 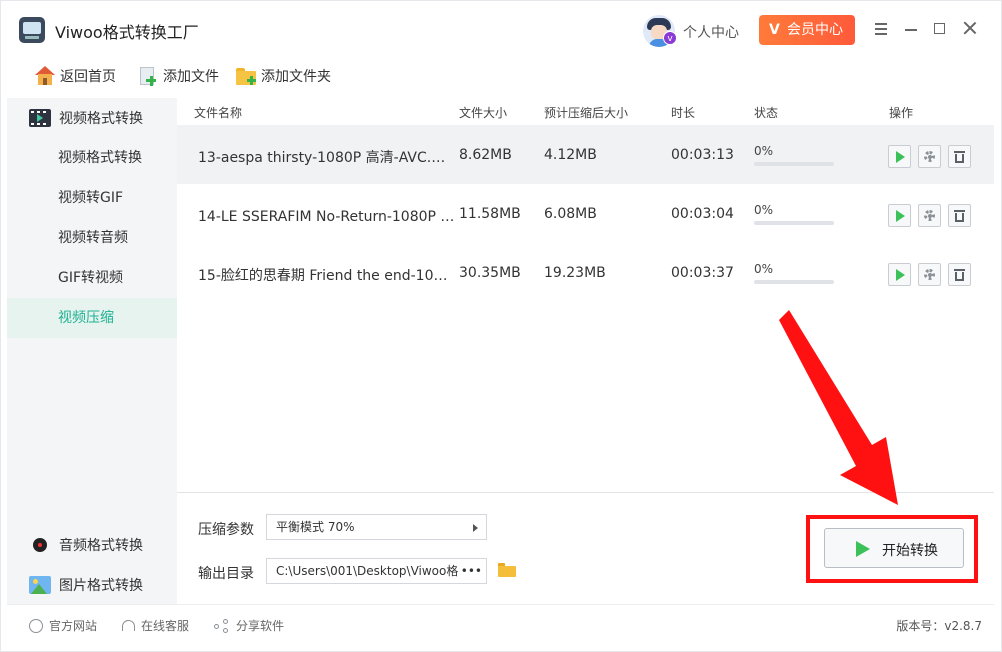 What do you see at coordinates (939, 626) in the screenshot?
I see `version-label: 版本号：v2.8.7` at bounding box center [939, 626].